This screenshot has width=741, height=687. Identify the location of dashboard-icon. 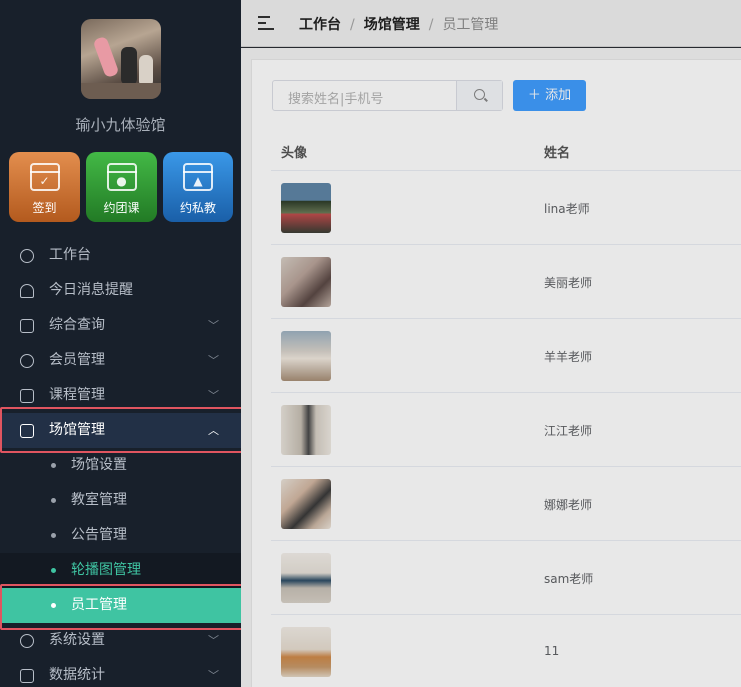
(27, 256).